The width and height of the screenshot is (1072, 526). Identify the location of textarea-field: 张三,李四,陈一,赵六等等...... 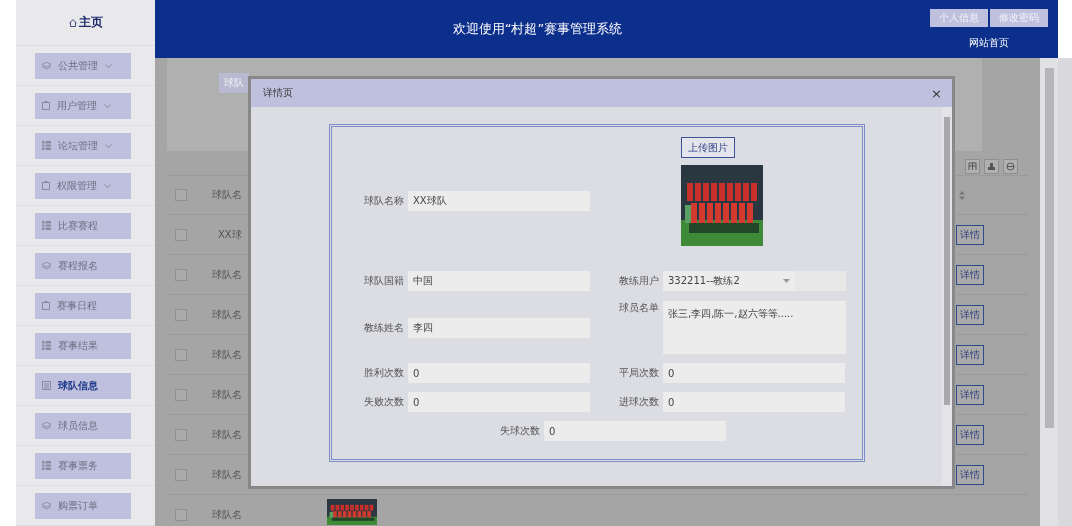
(754, 327).